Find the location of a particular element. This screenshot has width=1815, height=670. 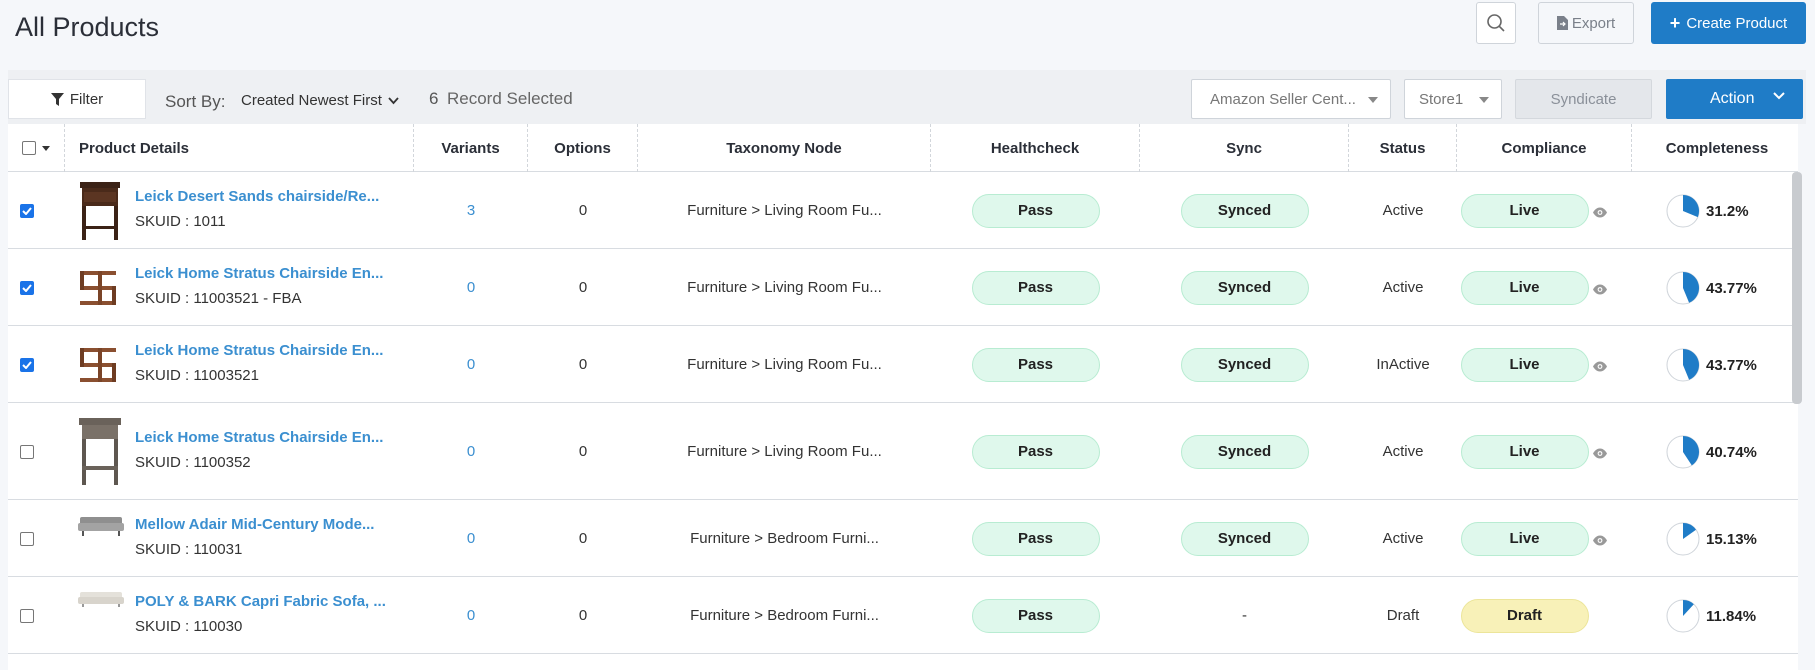

status-value: InActive is located at coordinates (1403, 364).